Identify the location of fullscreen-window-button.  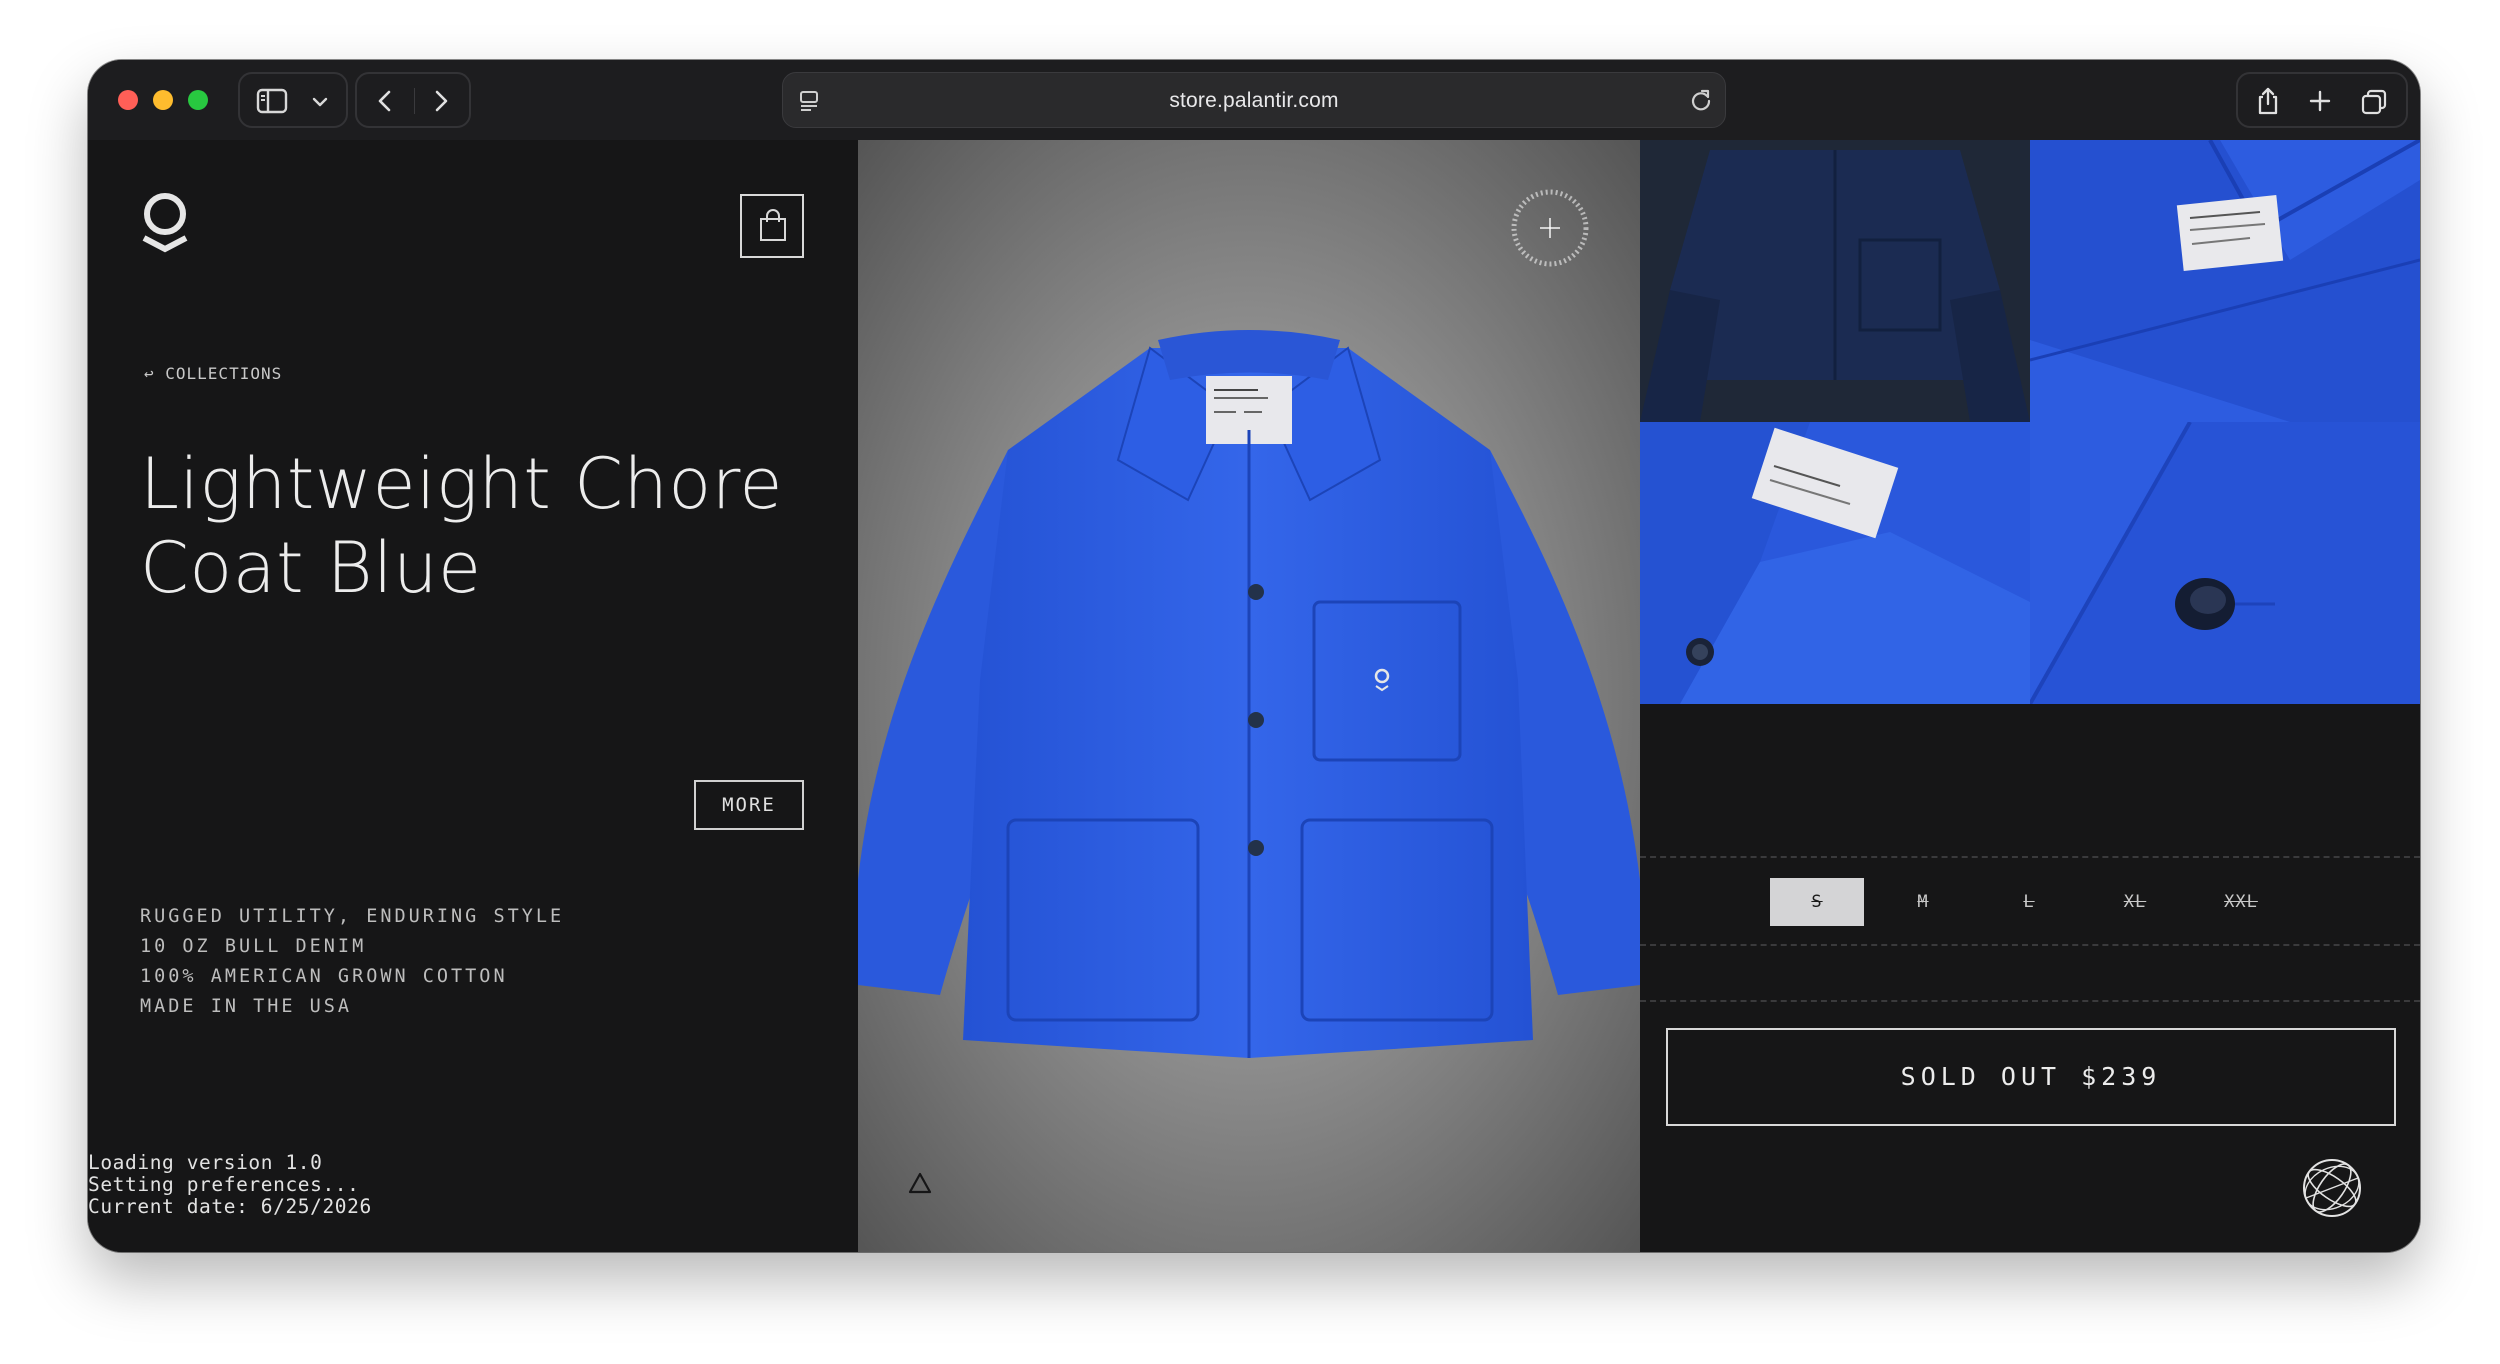
(198, 100).